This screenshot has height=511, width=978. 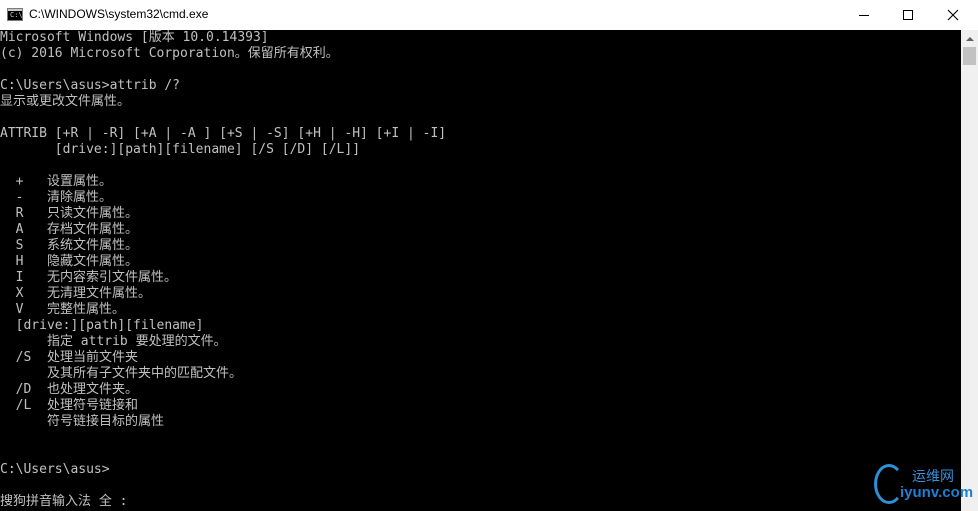 What do you see at coordinates (180, 149) in the screenshot?
I see `console-line: [drive:][path][filename] [/S [/D] [/L]]` at bounding box center [180, 149].